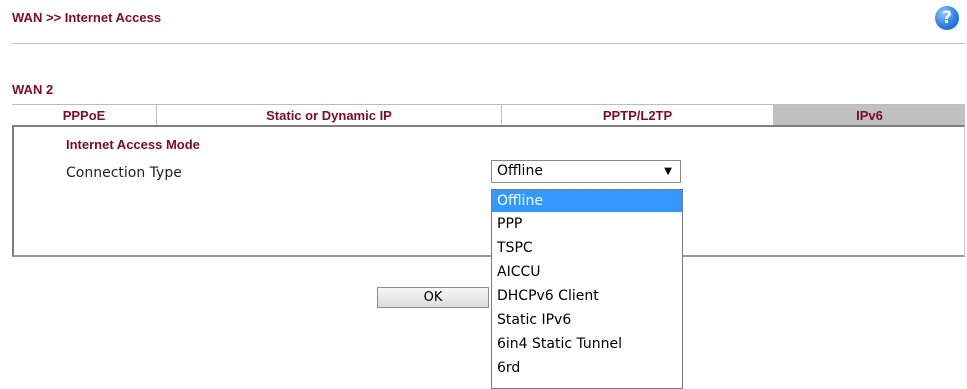 This screenshot has height=389, width=967. What do you see at coordinates (84, 115) in the screenshot?
I see `tab-pppoe: PPPoE` at bounding box center [84, 115].